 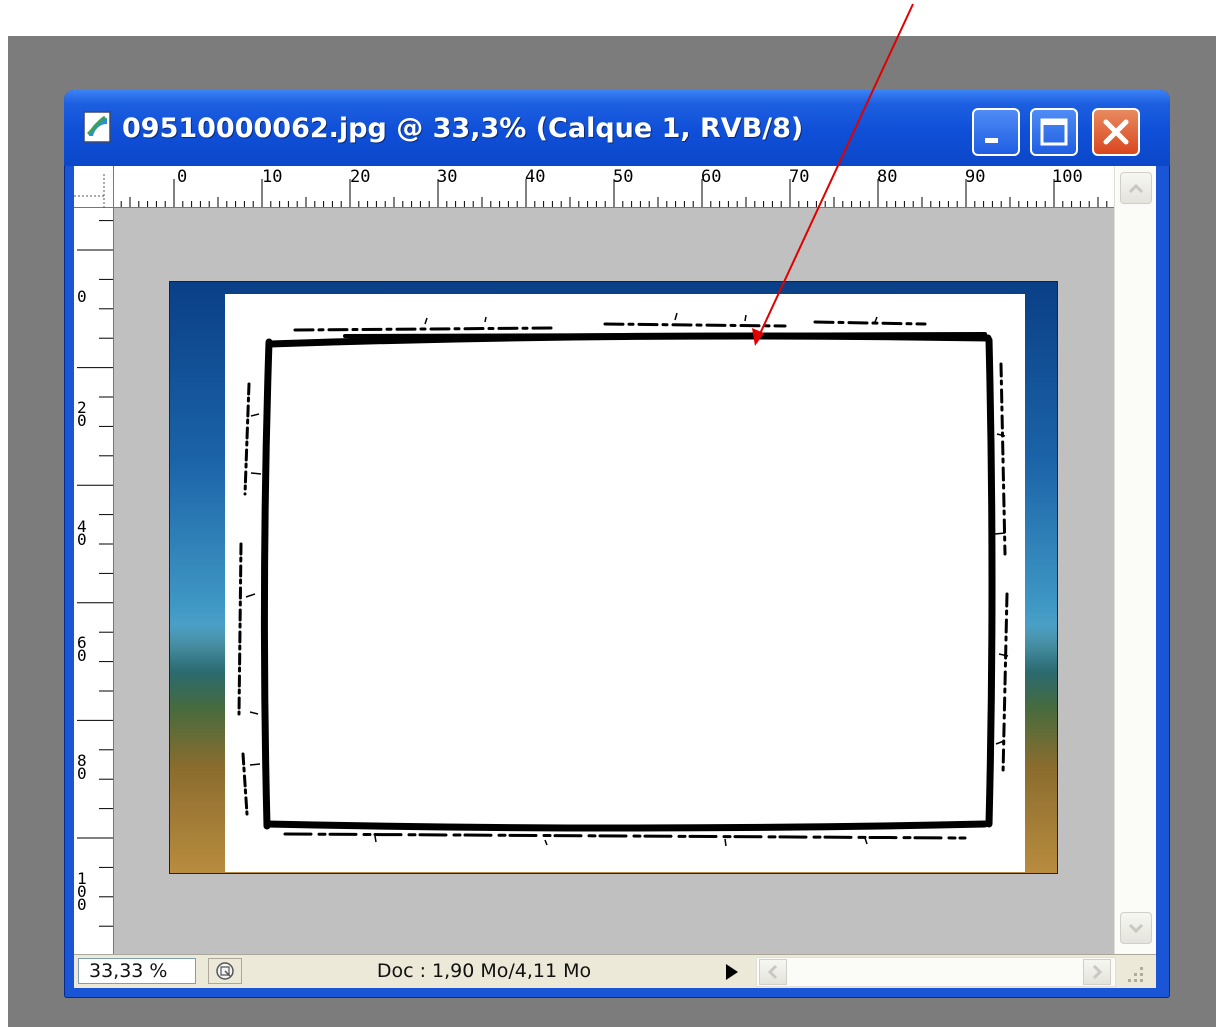 I want to click on ruler-label: 10, so click(x=272, y=177).